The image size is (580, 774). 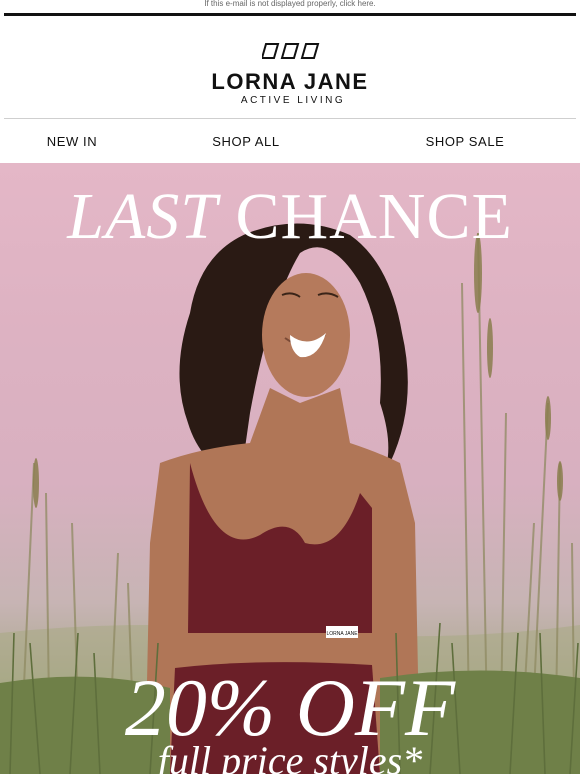 I want to click on hero-title-italic: LAST, so click(x=142, y=216).